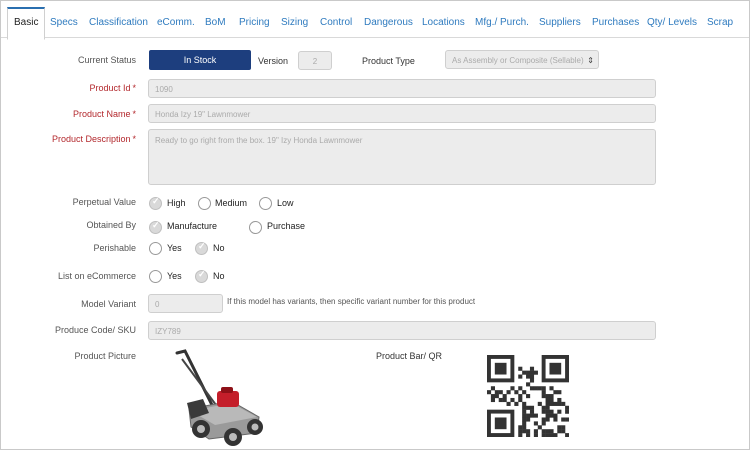  I want to click on obtained-manufacture-radio, so click(155, 227).